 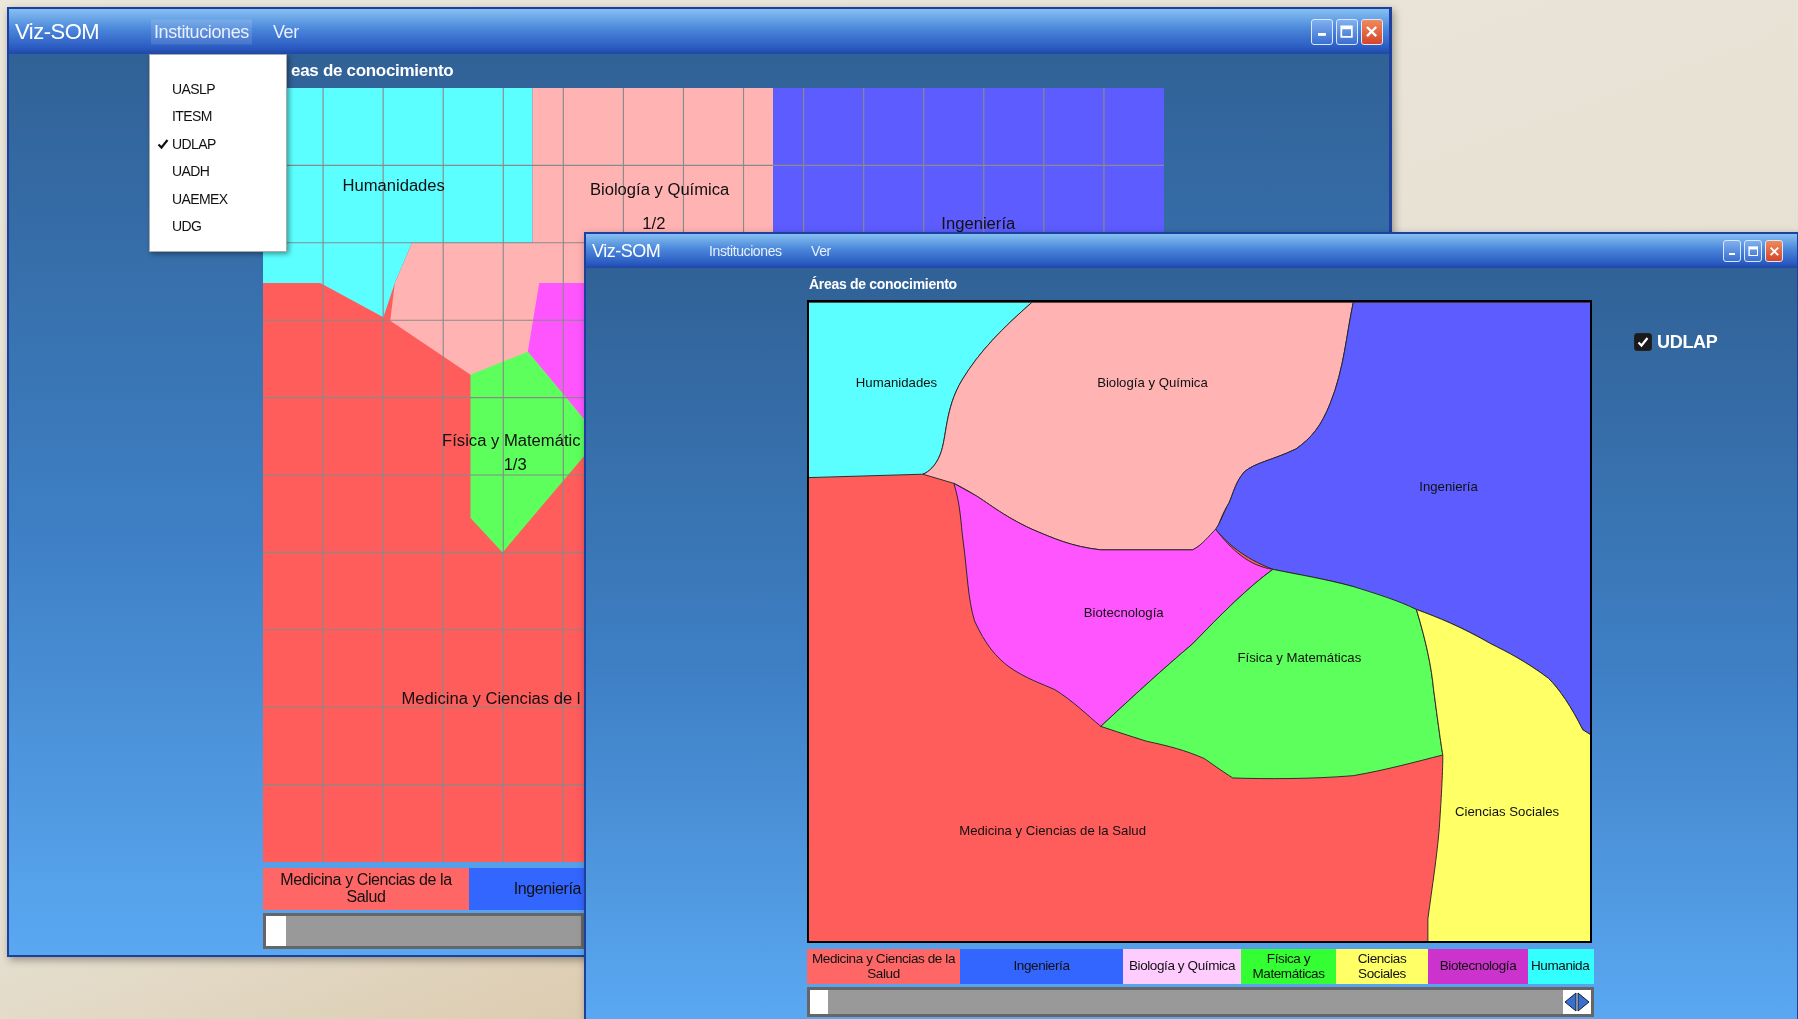 I want to click on scroll-arrows-button, so click(x=1577, y=1002).